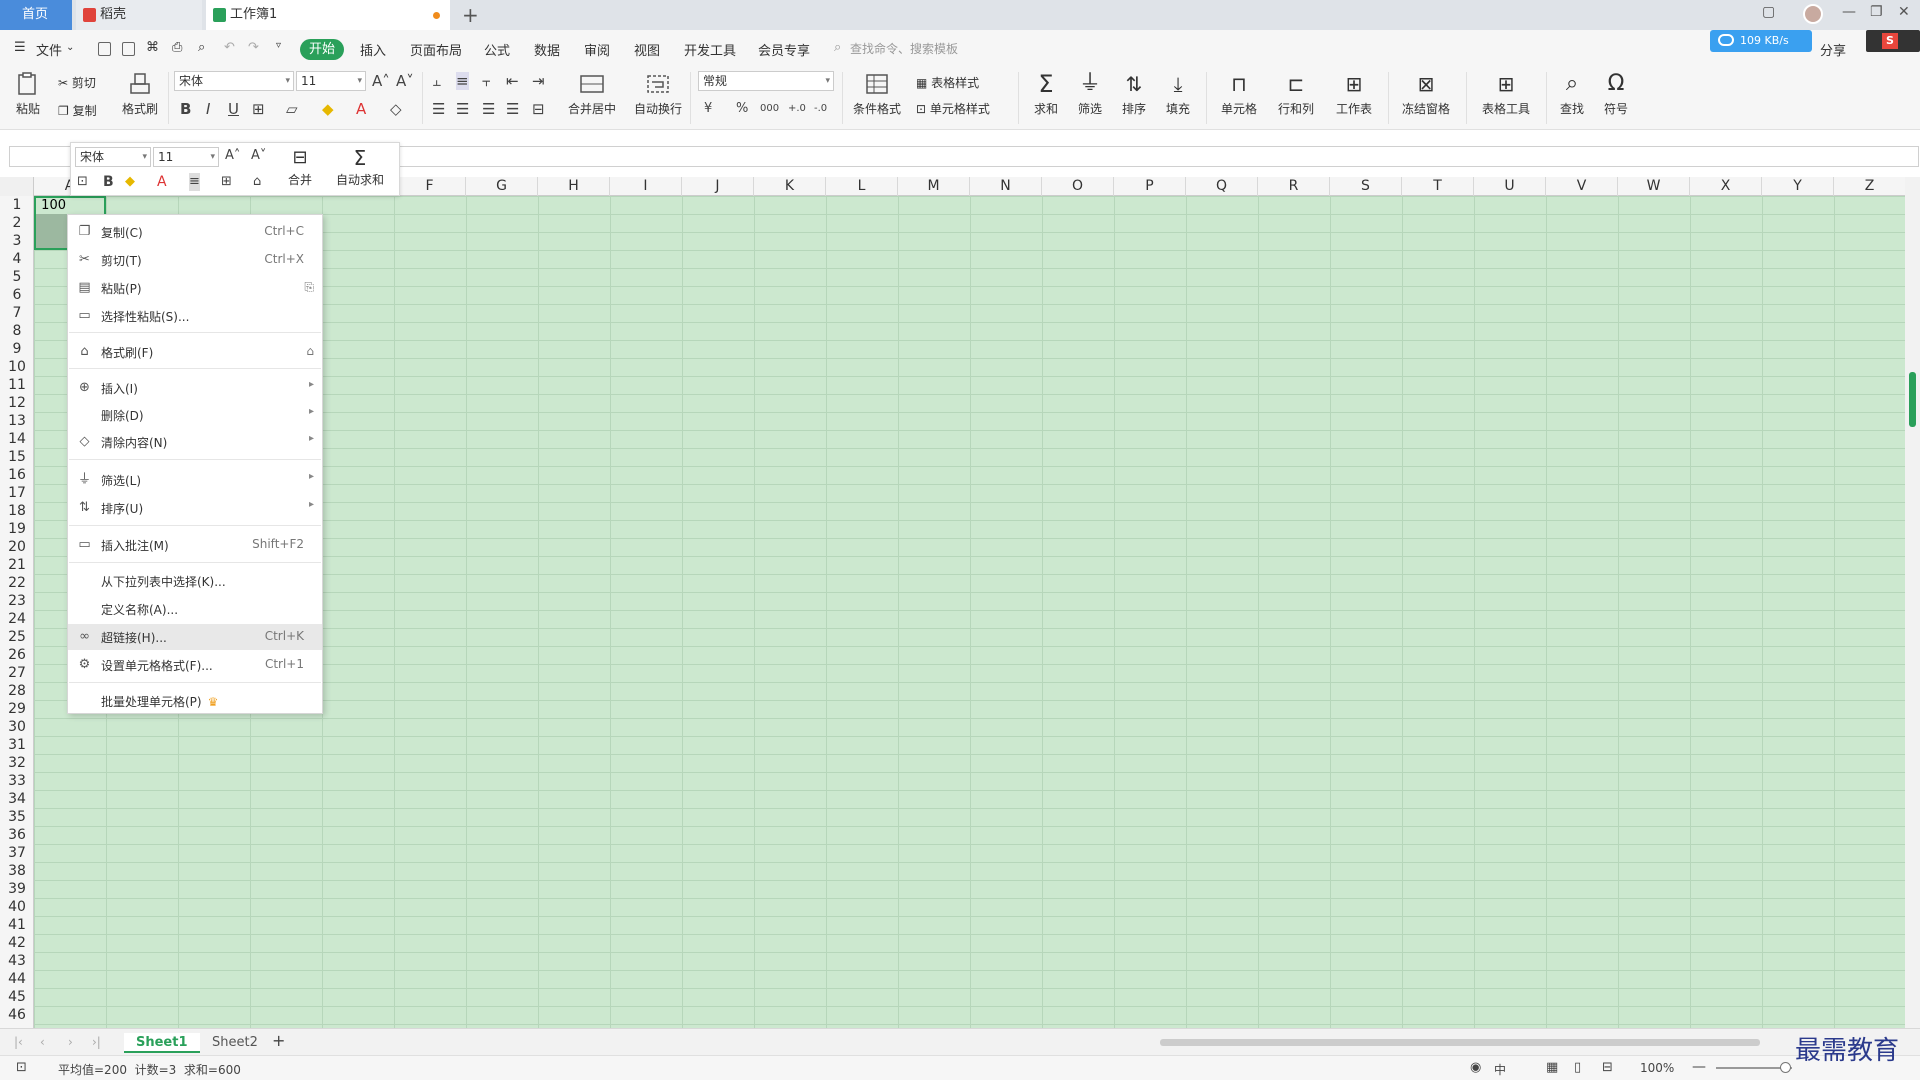  I want to click on align-top-icon: ⫠, so click(436, 81).